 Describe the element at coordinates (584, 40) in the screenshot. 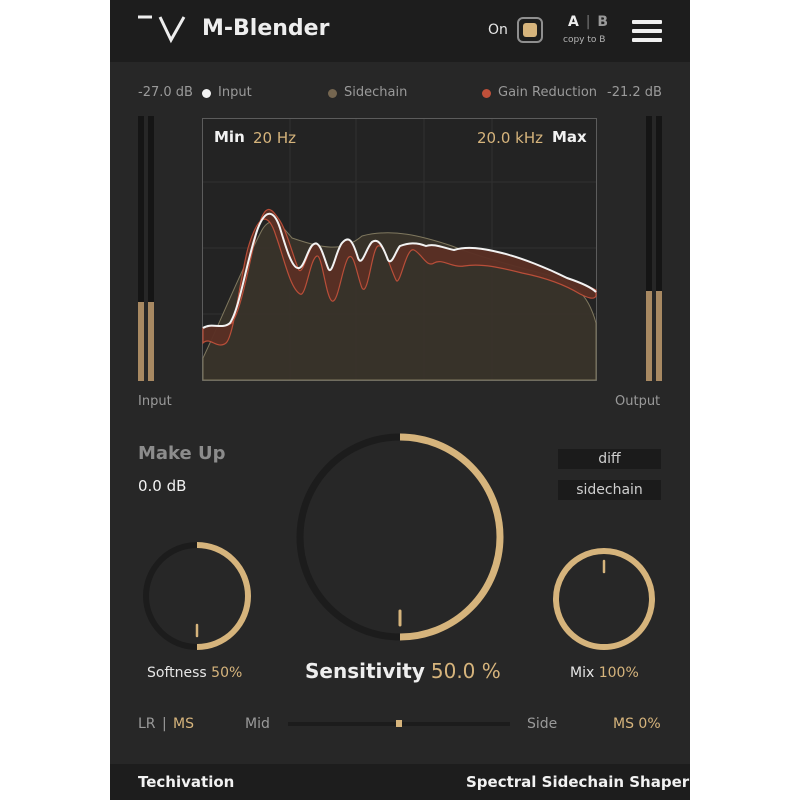

I see `copy-to-b-button: copy to B` at that location.